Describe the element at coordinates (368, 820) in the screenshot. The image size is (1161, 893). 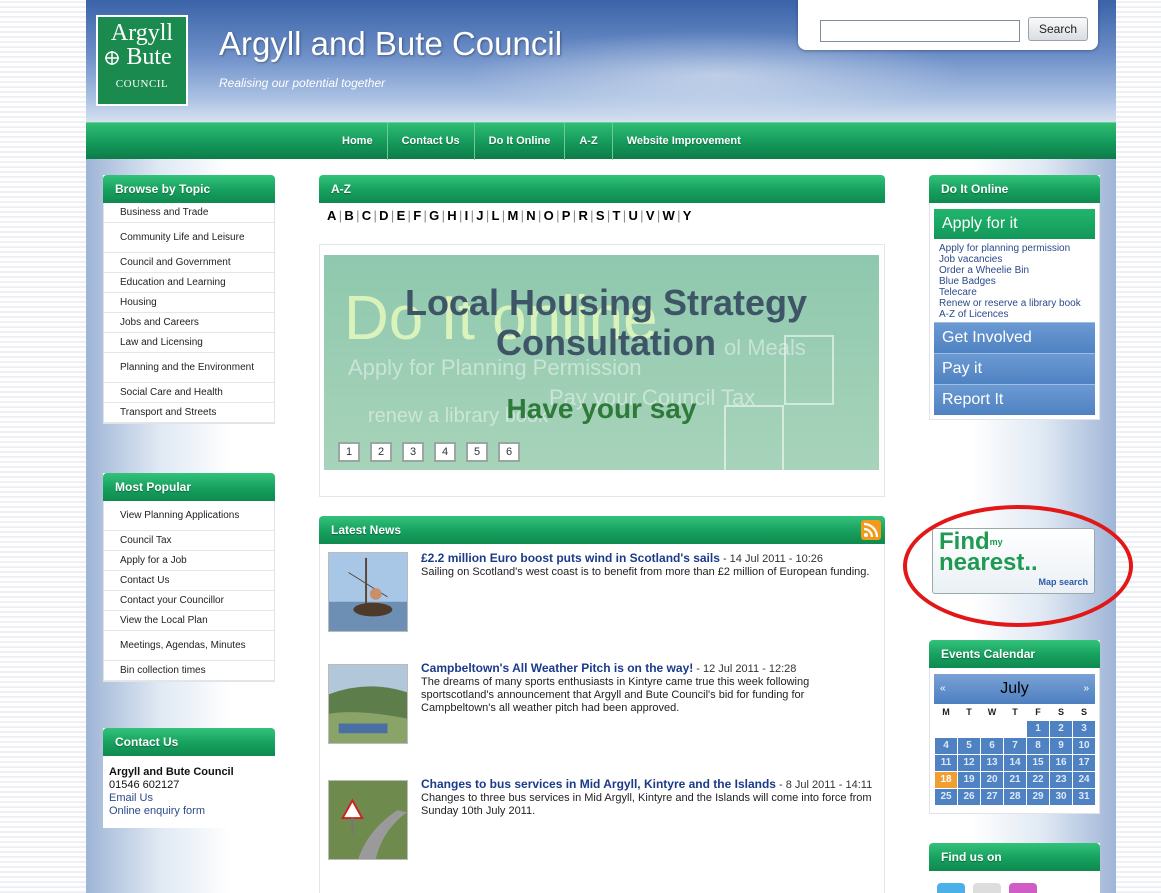
I see `news-thumbnail-road` at that location.